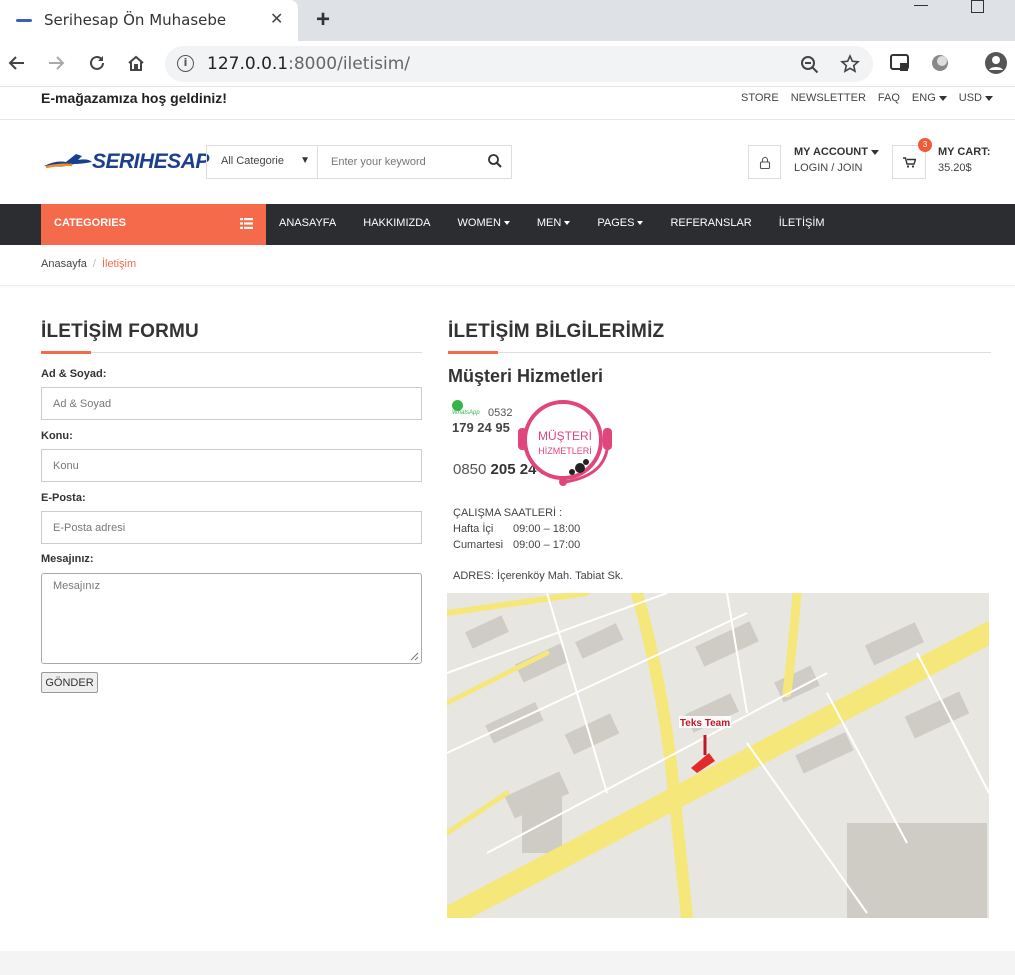 The image size is (1015, 975). What do you see at coordinates (276, 19) in the screenshot?
I see `tab-close-icon: ✕` at bounding box center [276, 19].